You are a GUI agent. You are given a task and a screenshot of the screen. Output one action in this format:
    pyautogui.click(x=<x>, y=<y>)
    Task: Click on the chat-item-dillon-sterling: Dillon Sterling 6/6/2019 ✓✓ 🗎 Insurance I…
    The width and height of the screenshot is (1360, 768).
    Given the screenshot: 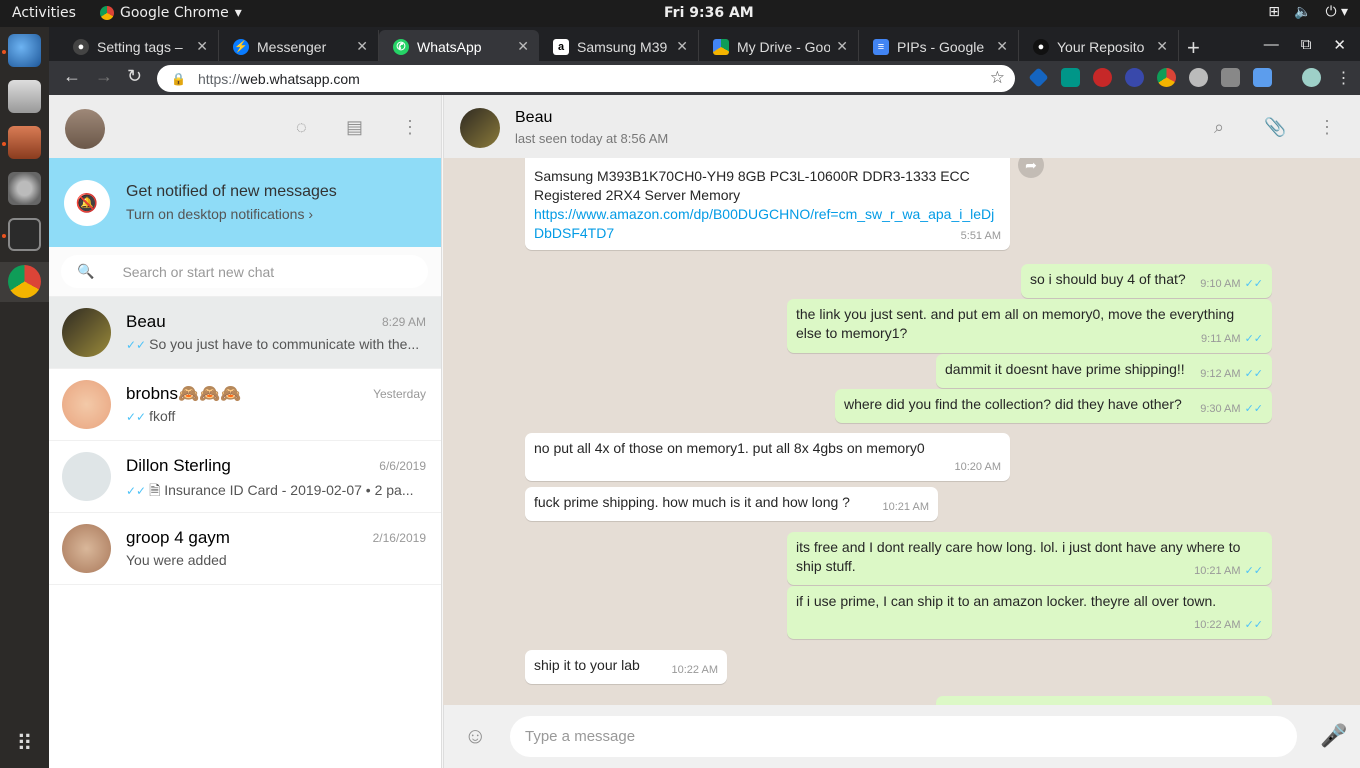 What is the action you would take?
    pyautogui.click(x=245, y=477)
    